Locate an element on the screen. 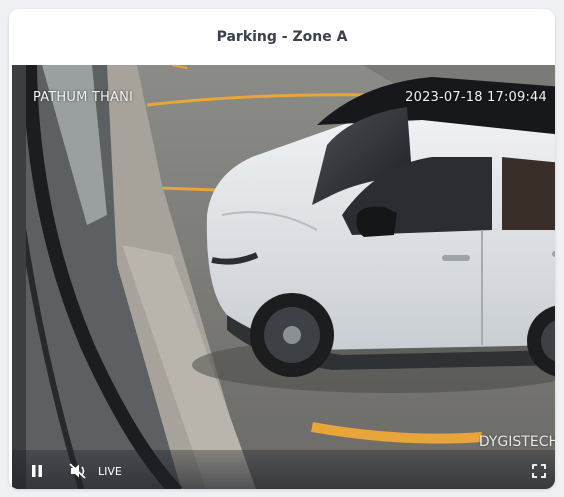 This screenshot has height=497, width=564. card-header: Parking - Zone A is located at coordinates (282, 37).